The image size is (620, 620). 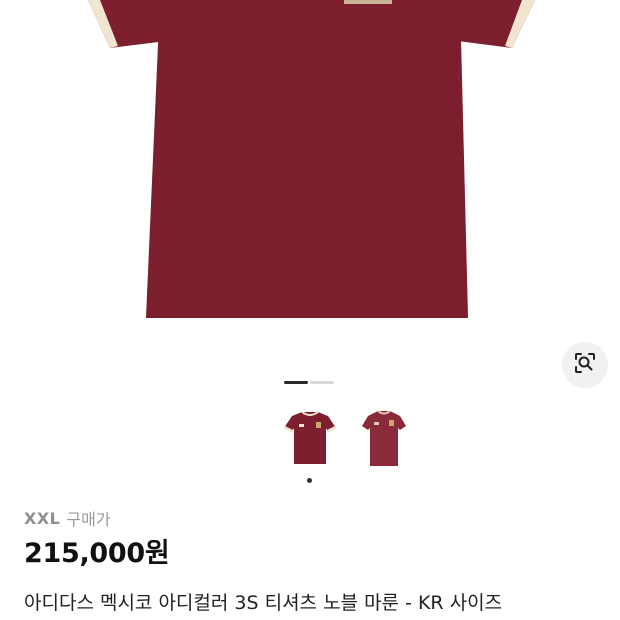 I want to click on price-text: 215,000원, so click(x=97, y=553).